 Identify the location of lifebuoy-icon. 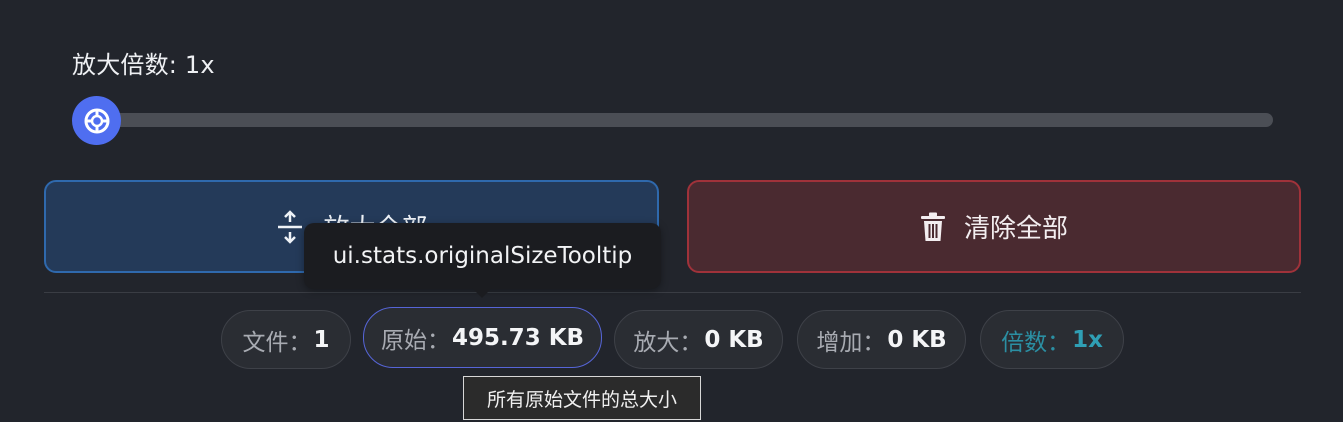
(96, 120).